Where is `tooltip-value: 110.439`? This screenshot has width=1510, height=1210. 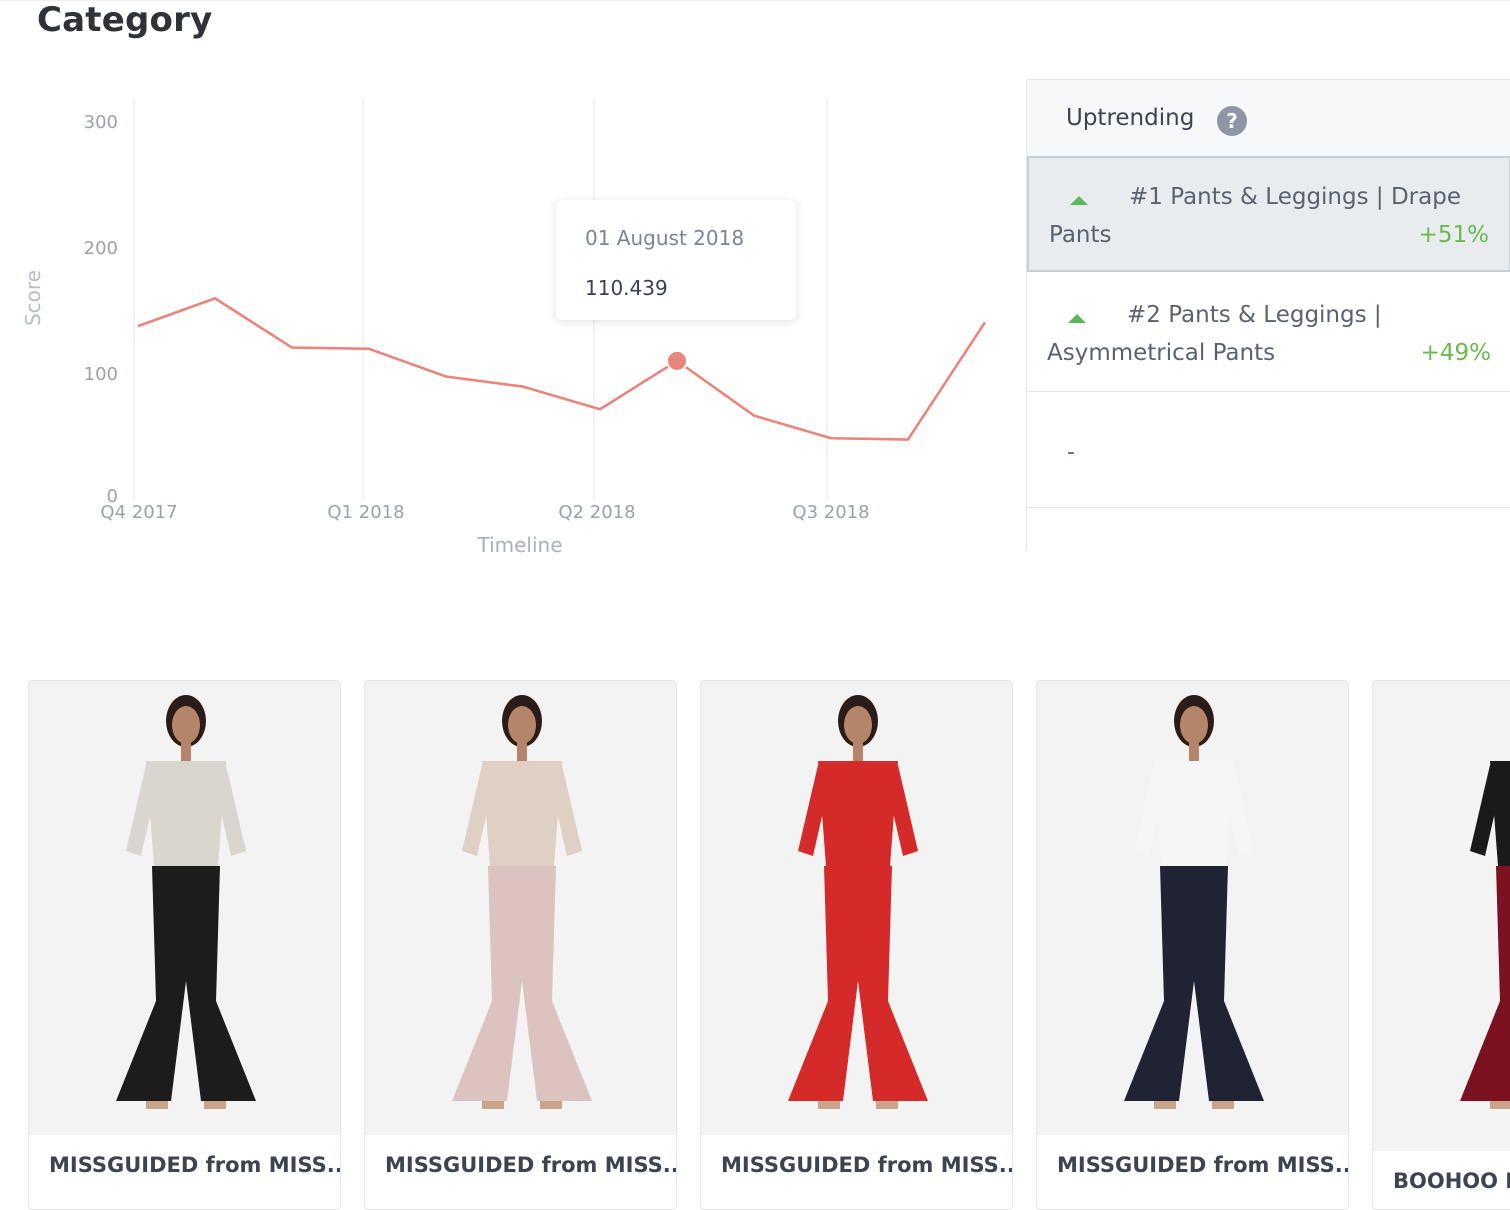 tooltip-value: 110.439 is located at coordinates (626, 288).